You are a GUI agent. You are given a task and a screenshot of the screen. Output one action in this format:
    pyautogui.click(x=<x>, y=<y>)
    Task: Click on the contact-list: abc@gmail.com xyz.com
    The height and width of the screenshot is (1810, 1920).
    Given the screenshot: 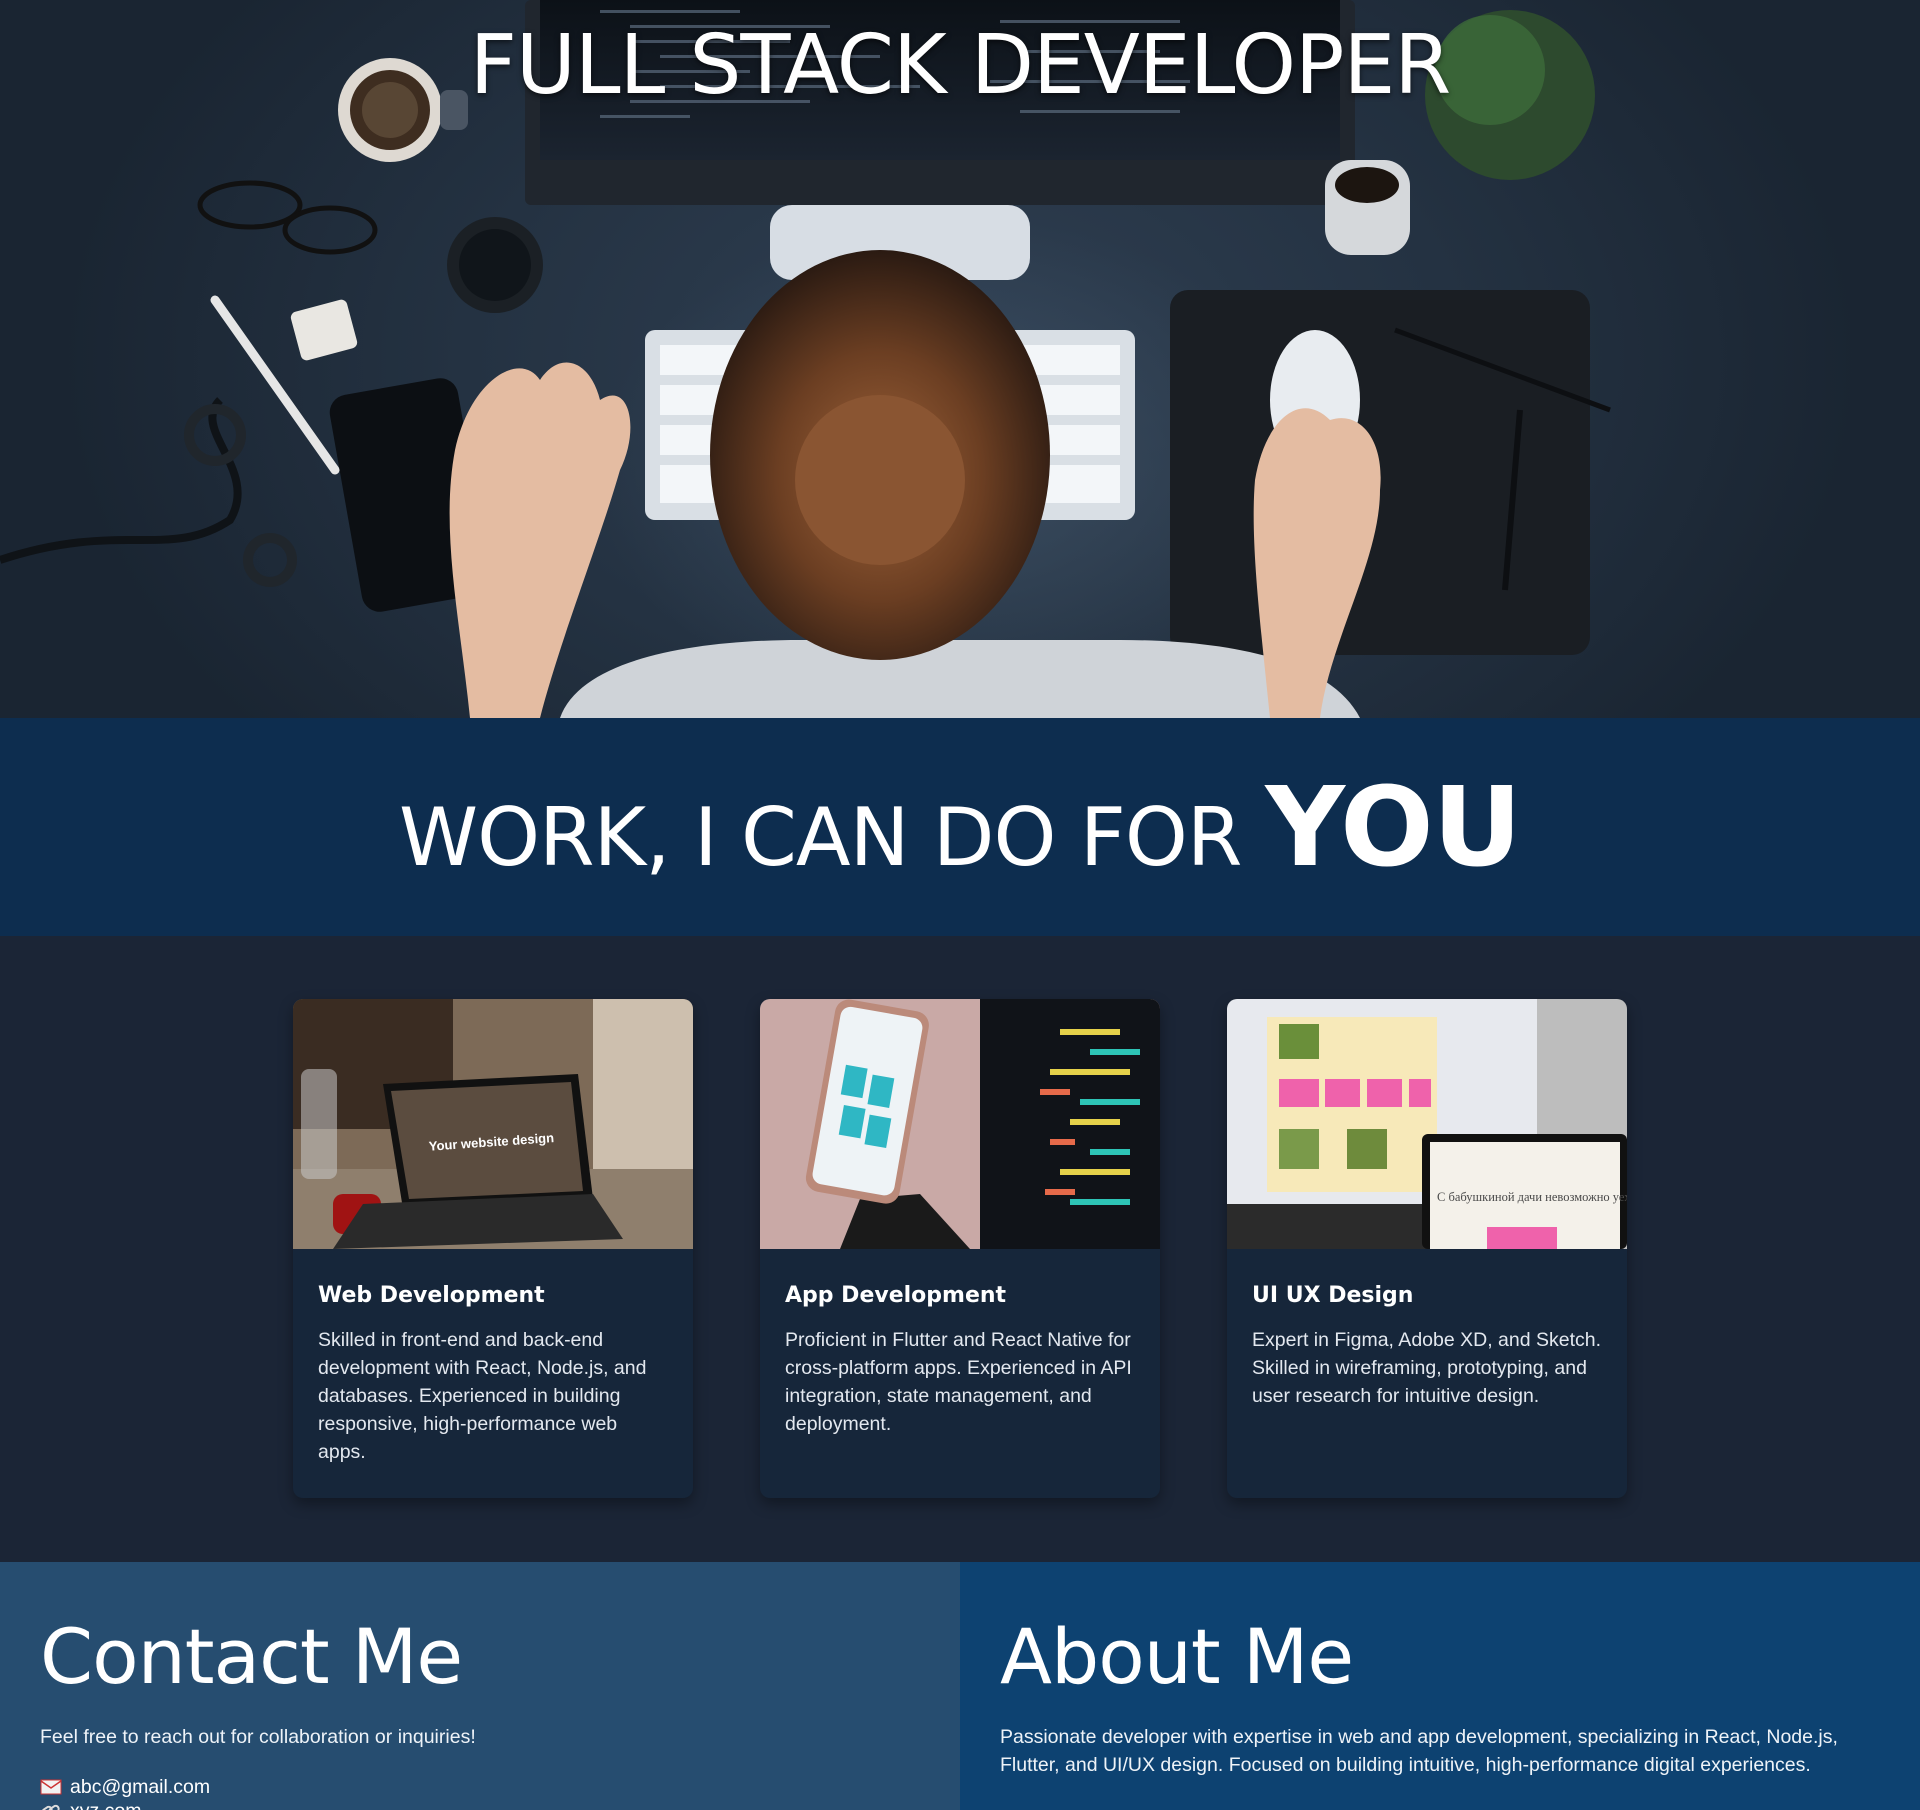 What is the action you would take?
    pyautogui.click(x=480, y=1792)
    